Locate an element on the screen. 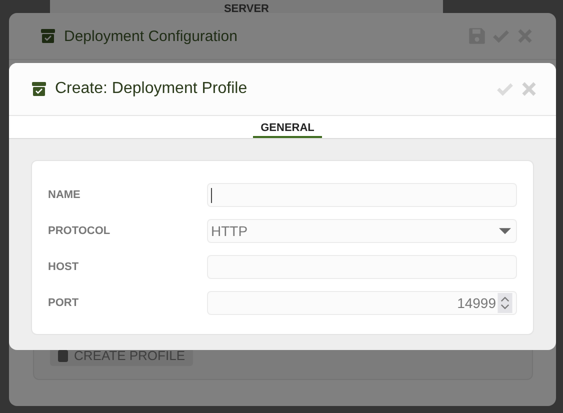 The image size is (563, 413). dialog-title: Create: Deployment Profile is located at coordinates (151, 89).